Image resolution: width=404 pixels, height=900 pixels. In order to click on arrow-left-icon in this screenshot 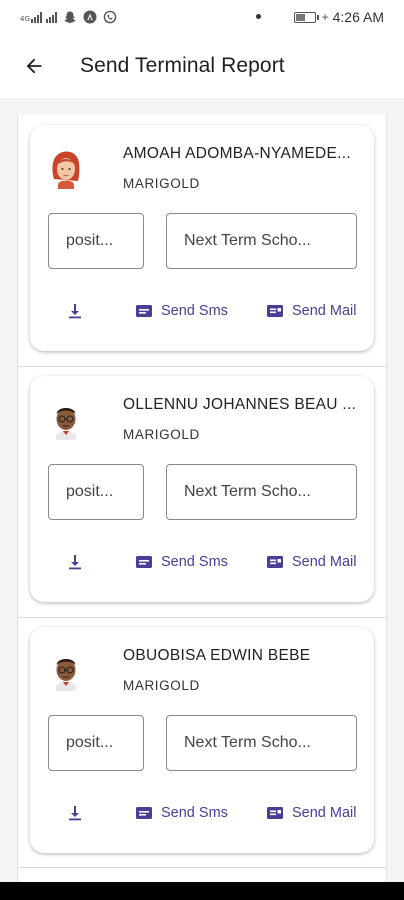, I will do `click(34, 66)`.